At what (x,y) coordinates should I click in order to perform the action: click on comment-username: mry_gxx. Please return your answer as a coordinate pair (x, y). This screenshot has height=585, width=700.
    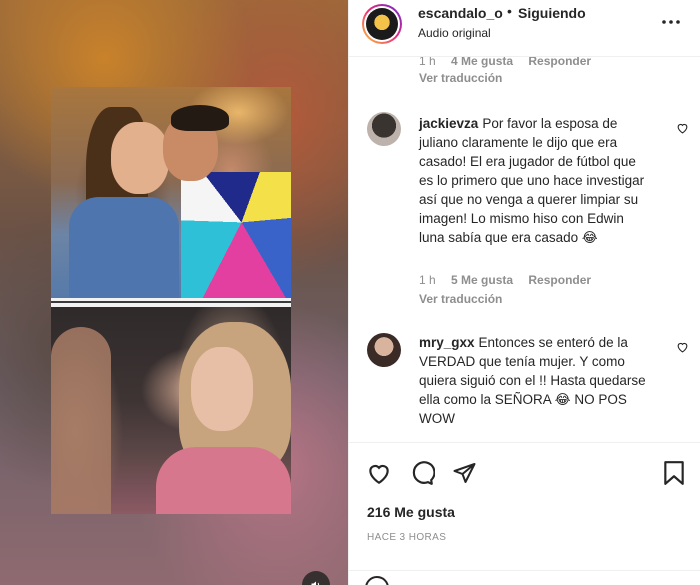
    Looking at the image, I should click on (447, 342).